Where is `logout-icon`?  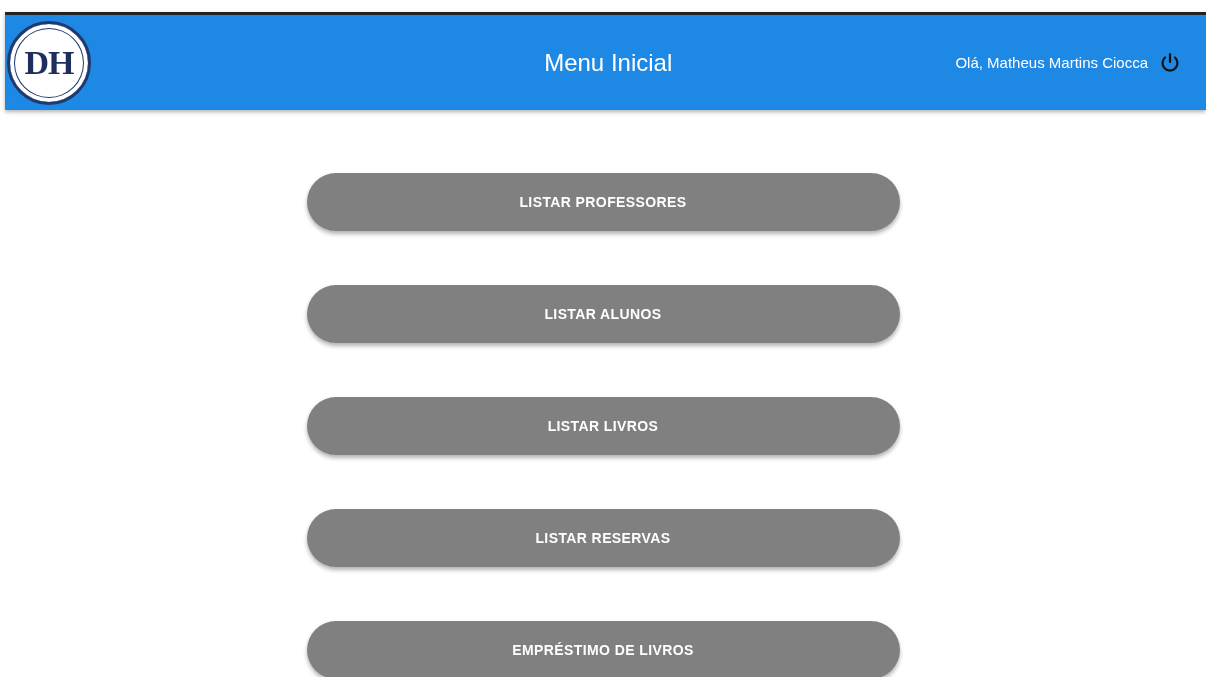
logout-icon is located at coordinates (1170, 62).